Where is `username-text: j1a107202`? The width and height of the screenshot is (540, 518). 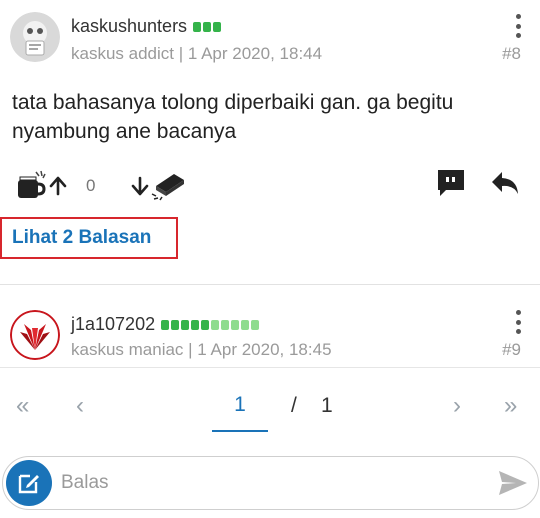
username-text: j1a107202 is located at coordinates (113, 324).